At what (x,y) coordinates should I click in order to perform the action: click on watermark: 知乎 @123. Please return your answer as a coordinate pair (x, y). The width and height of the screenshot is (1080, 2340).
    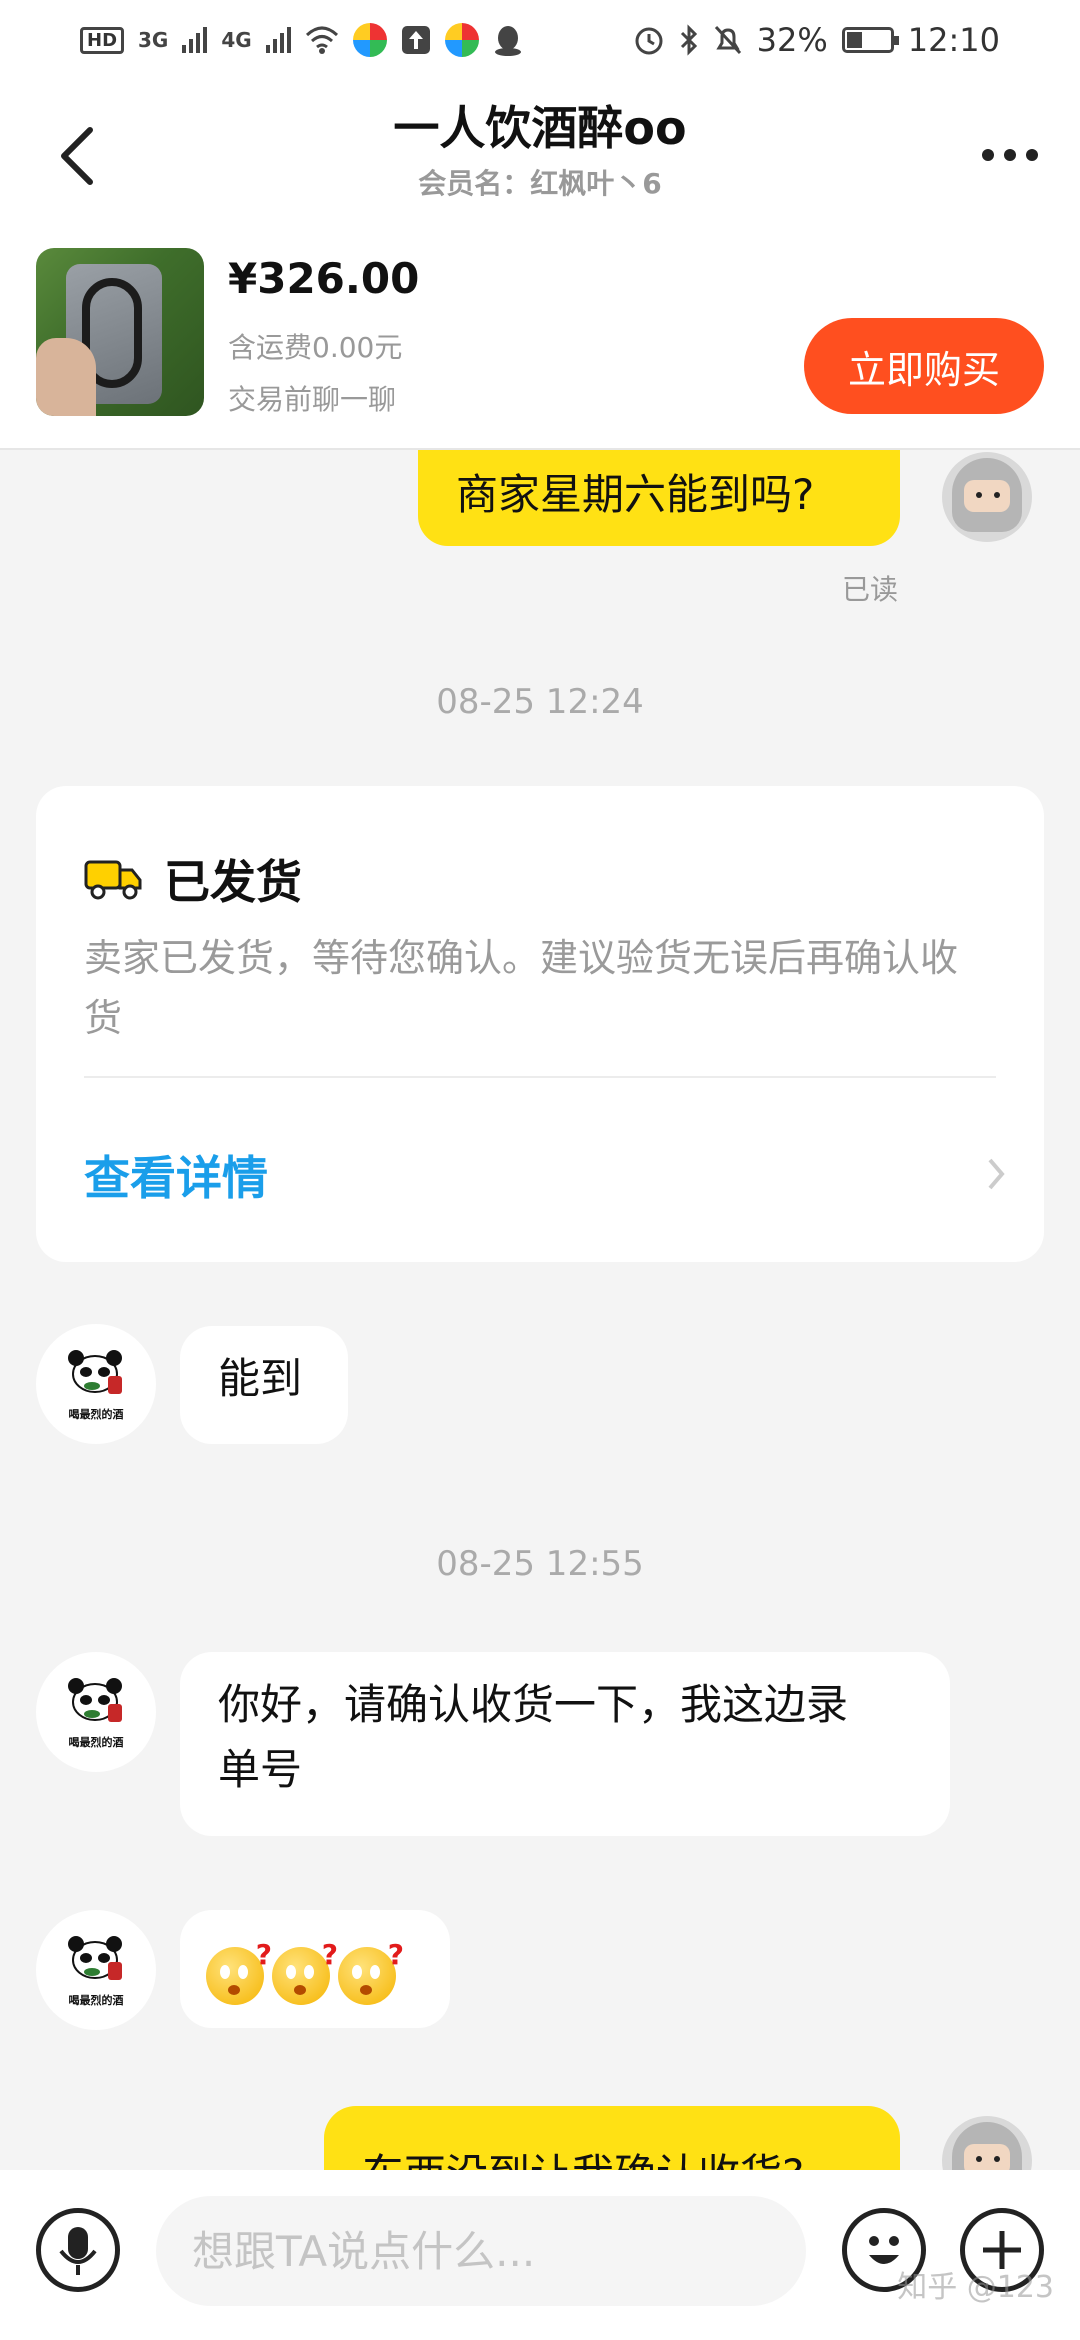
    Looking at the image, I should click on (975, 2287).